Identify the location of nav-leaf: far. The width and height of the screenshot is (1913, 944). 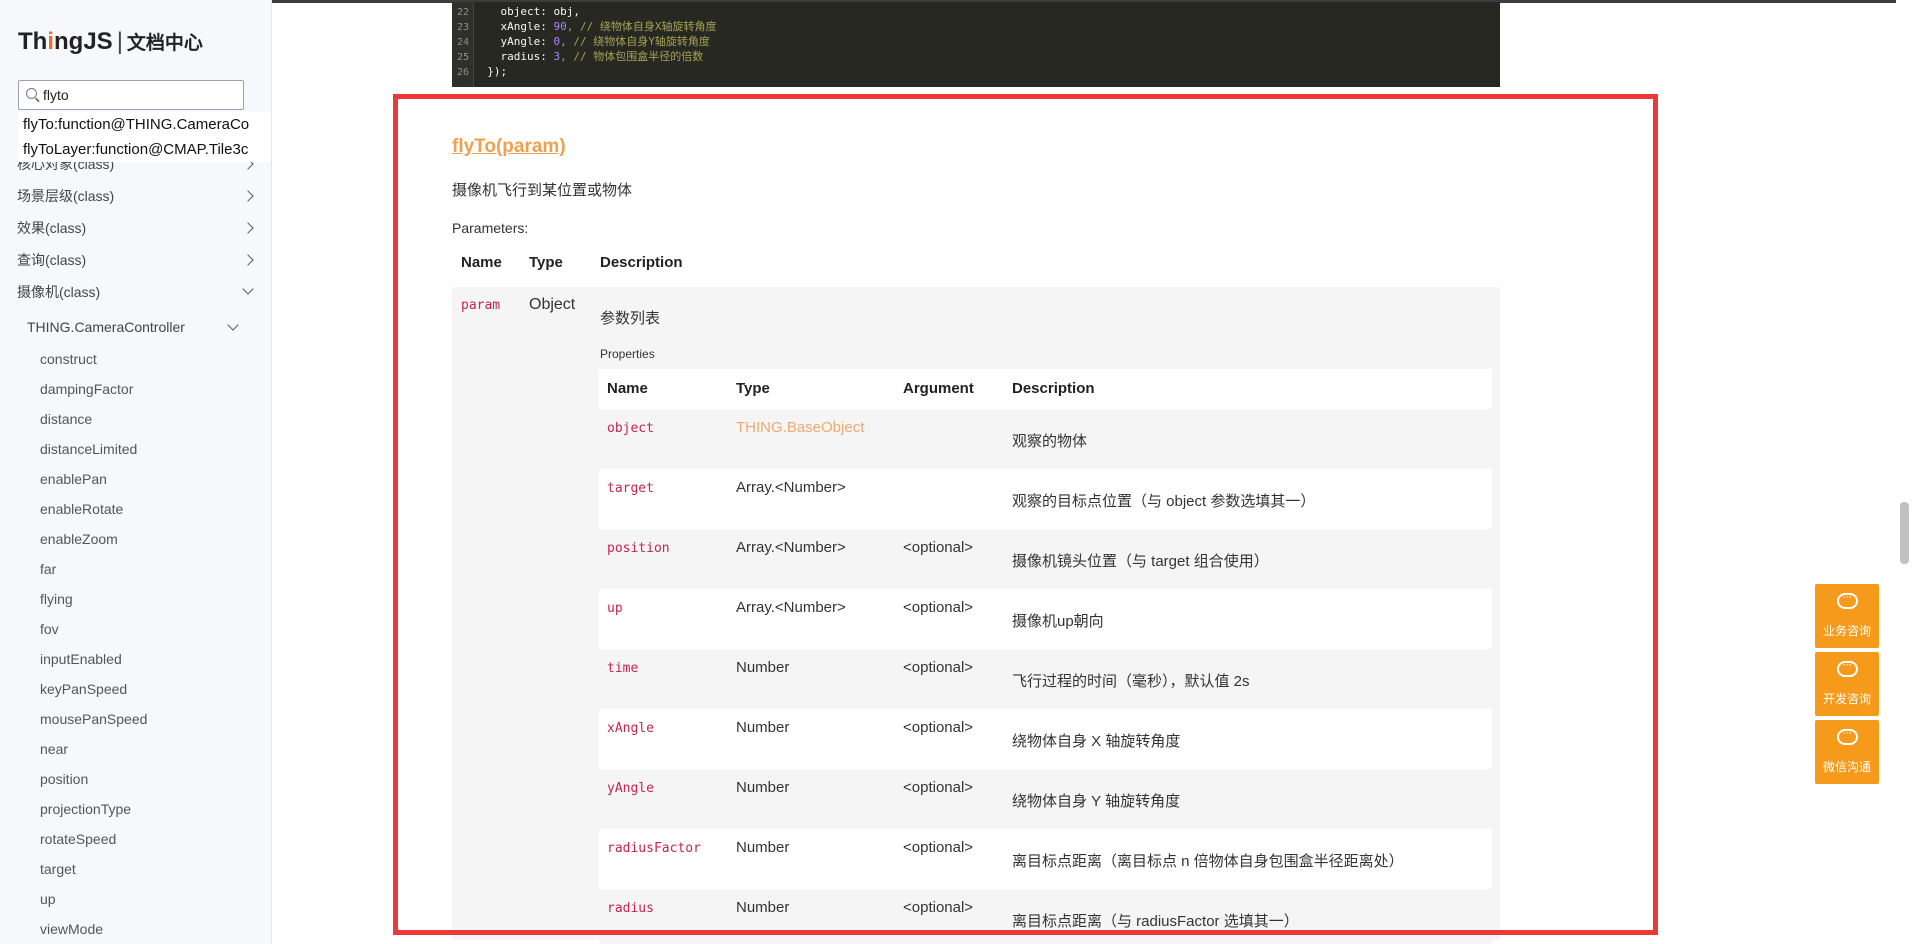
(135, 569).